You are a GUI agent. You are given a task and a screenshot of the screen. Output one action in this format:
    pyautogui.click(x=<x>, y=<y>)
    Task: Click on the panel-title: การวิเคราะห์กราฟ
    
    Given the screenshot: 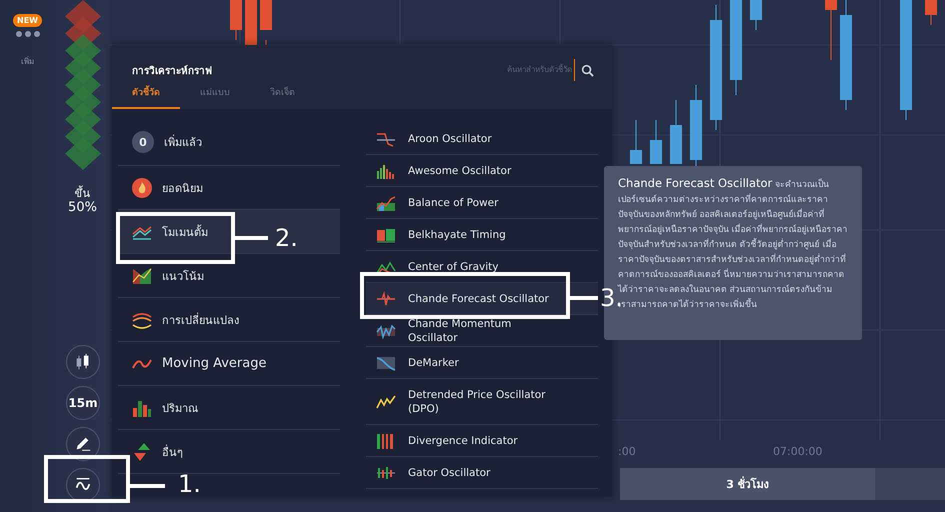 What is the action you would take?
    pyautogui.click(x=172, y=71)
    